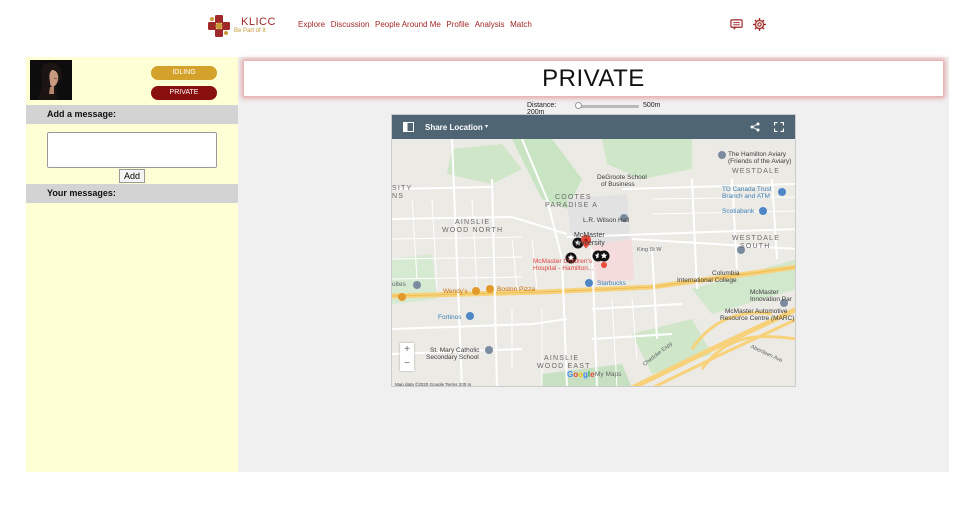 The width and height of the screenshot is (974, 527). Describe the element at coordinates (473, 222) in the screenshot. I see `map-label-ainslie-north: AINSLIE` at that location.